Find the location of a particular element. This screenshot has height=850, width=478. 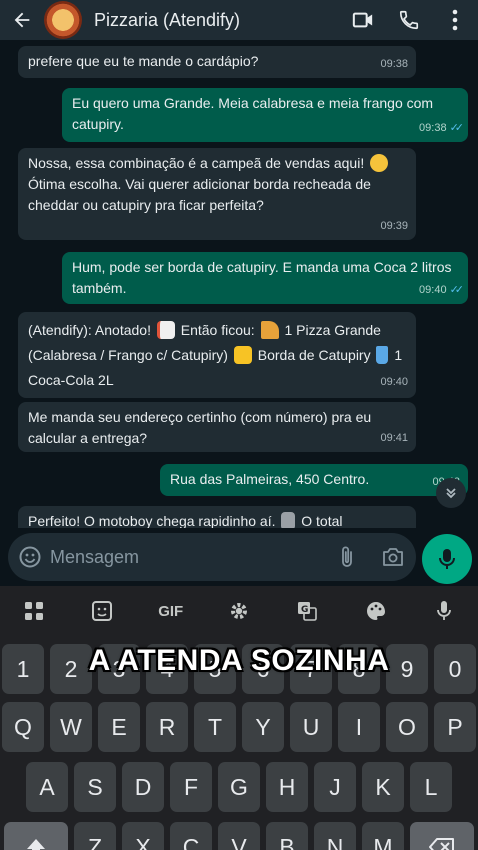

chat-header: Pizzaria (Atendify) is located at coordinates (239, 20).